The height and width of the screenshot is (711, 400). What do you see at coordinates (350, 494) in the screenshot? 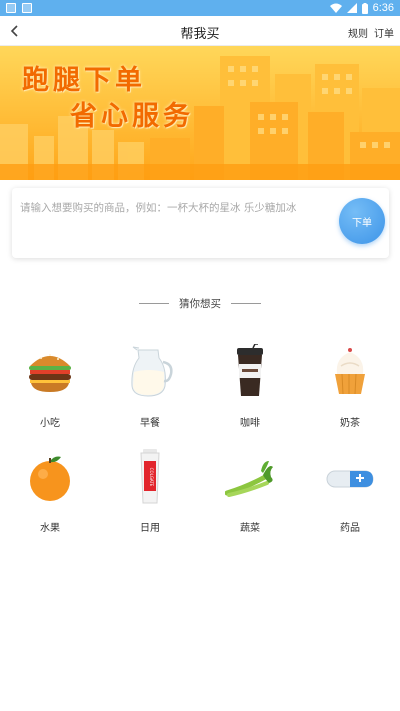
I see `category-medicine: 药品` at bounding box center [350, 494].